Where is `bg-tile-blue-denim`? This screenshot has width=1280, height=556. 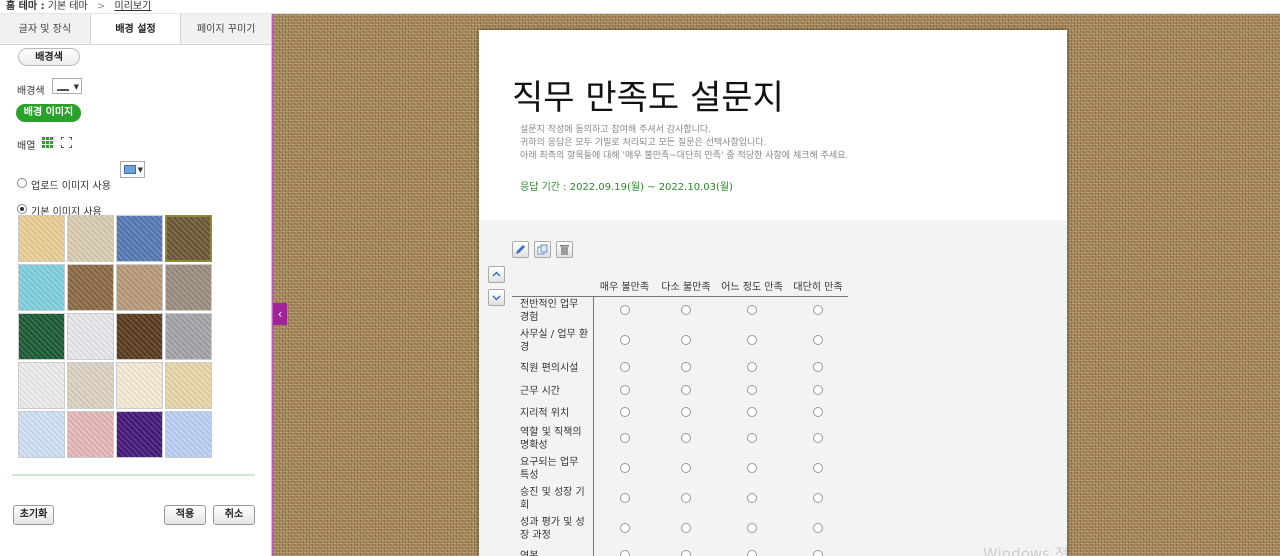
bg-tile-blue-denim is located at coordinates (139, 238).